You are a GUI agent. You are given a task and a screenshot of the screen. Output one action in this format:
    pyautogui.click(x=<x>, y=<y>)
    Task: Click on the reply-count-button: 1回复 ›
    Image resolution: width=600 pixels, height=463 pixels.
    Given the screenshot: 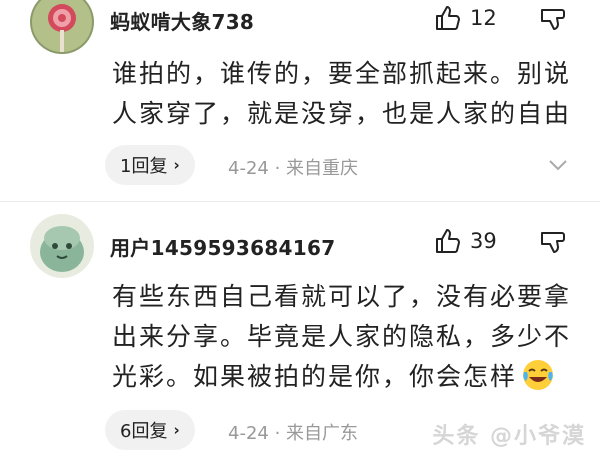 What is the action you would take?
    pyautogui.click(x=150, y=165)
    